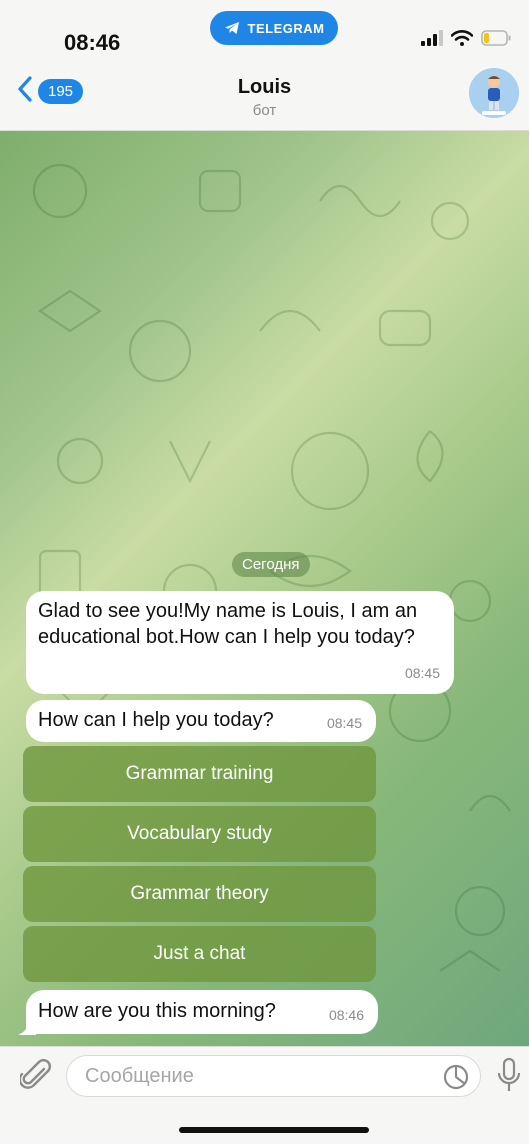 This screenshot has width=529, height=1144. What do you see at coordinates (199, 834) in the screenshot?
I see `keyboard-button-vocabulary-study: Vocabulary study` at bounding box center [199, 834].